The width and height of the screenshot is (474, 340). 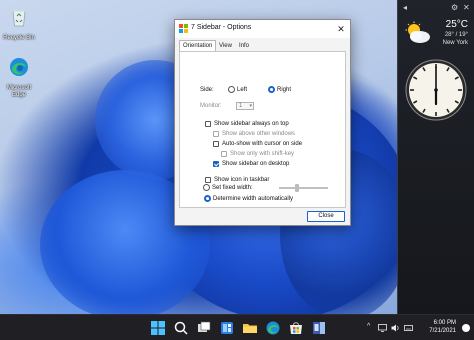 I want to click on file-explorer-icon, so click(x=250, y=328).